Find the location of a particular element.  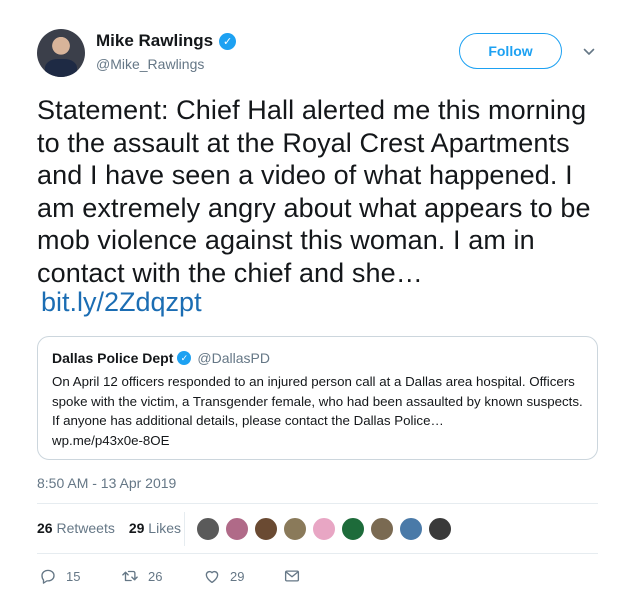

envelope-icon is located at coordinates (292, 576).